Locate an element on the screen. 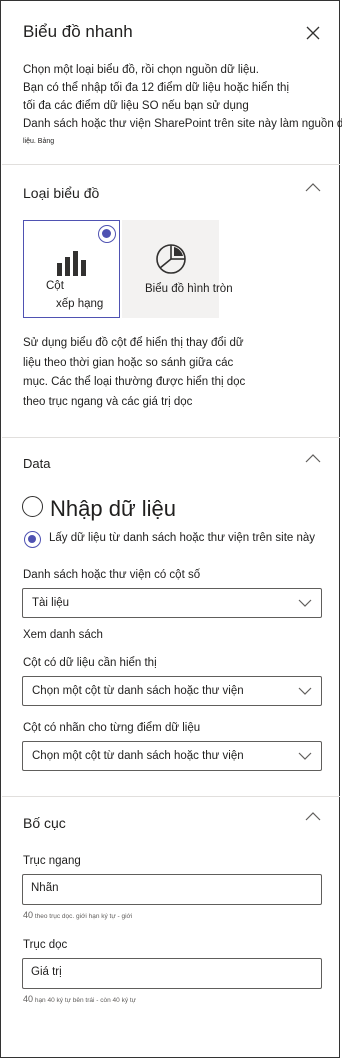 This screenshot has height=1060, width=342. list-source-radio is located at coordinates (32, 539).